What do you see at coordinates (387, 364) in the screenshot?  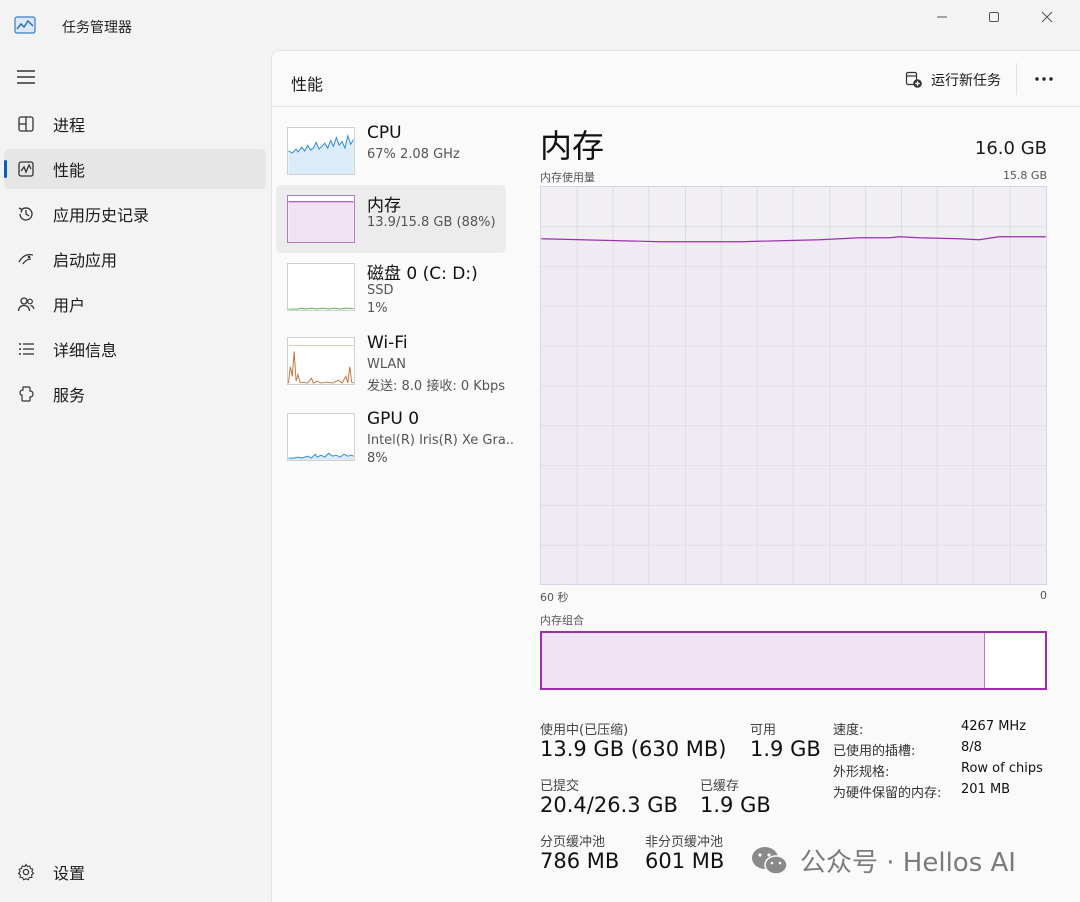 I see `resource-detail: WLAN` at bounding box center [387, 364].